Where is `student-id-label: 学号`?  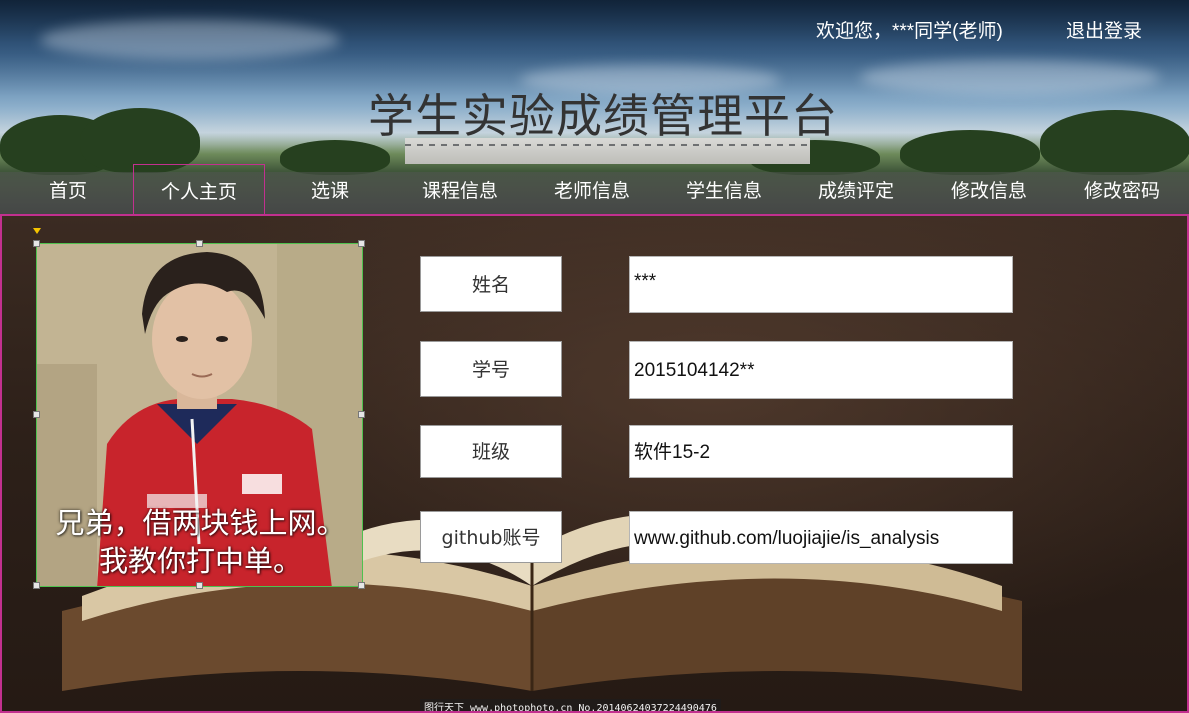 student-id-label: 学号 is located at coordinates (491, 369).